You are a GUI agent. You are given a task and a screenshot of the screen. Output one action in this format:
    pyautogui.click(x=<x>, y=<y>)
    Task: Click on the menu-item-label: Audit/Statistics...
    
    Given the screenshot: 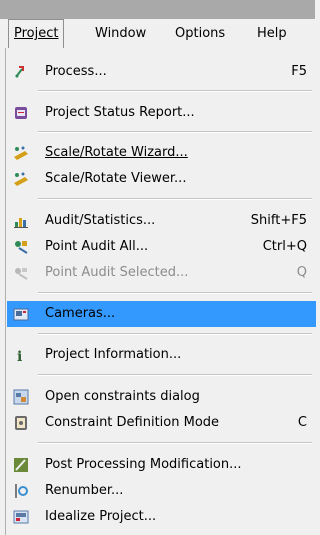 What is the action you would take?
    pyautogui.click(x=100, y=220)
    